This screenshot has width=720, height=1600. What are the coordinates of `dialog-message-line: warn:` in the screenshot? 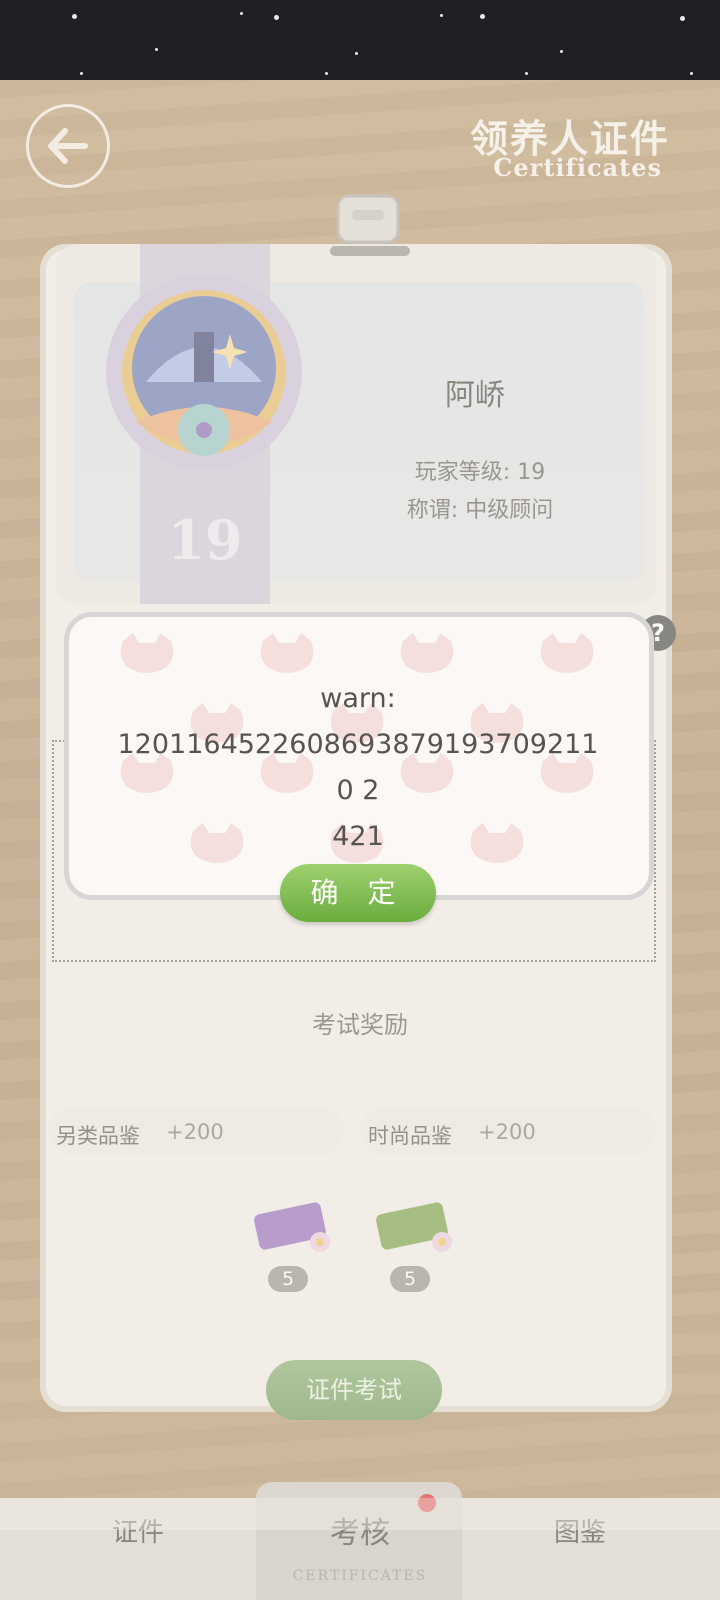 It's located at (358, 698).